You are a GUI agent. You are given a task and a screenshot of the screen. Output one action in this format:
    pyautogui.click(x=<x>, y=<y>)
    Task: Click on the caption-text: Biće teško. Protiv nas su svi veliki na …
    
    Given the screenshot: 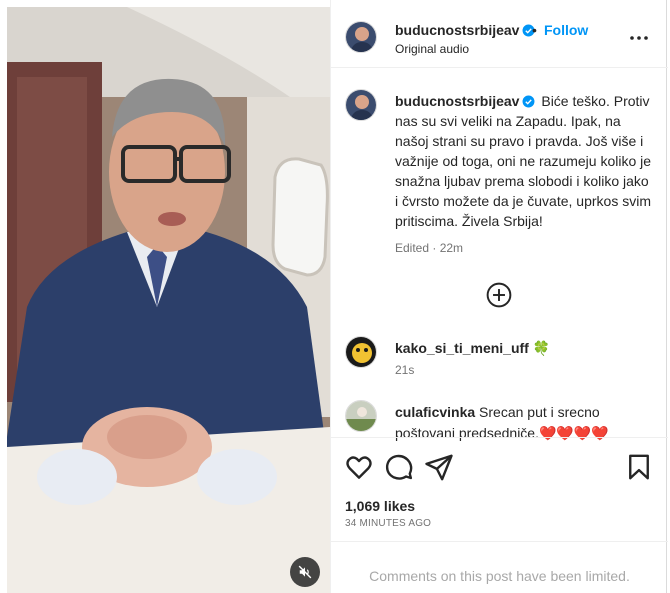 What is the action you would take?
    pyautogui.click(x=523, y=161)
    